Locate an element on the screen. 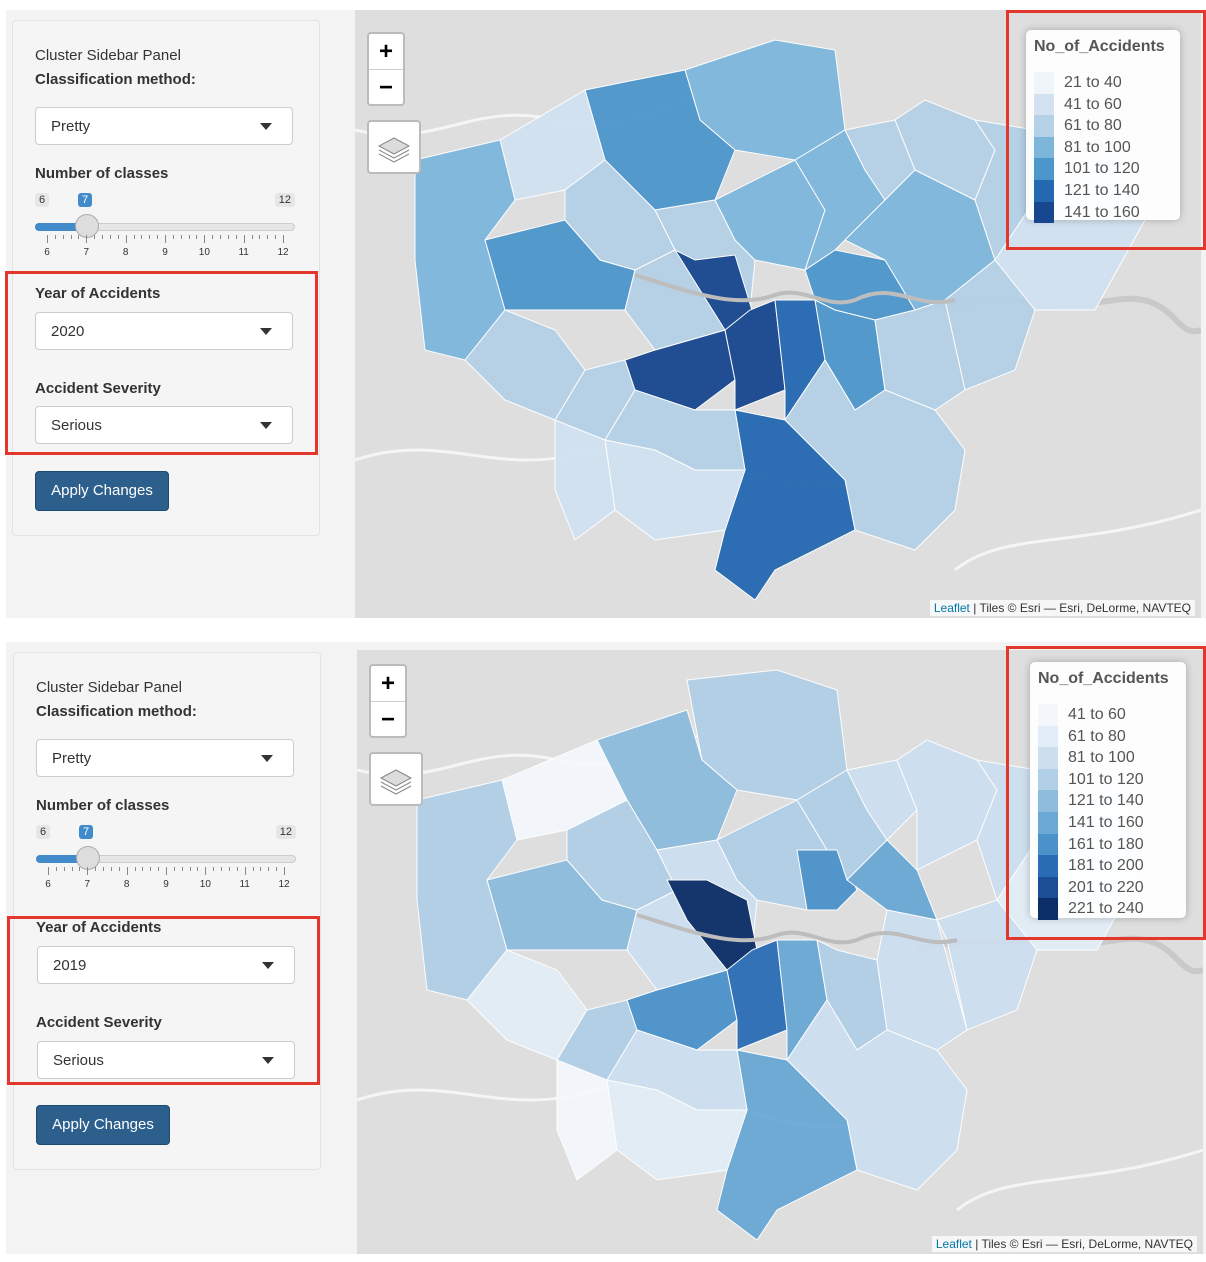 The image size is (1206, 1262). slider-tick-label: 8 is located at coordinates (126, 884).